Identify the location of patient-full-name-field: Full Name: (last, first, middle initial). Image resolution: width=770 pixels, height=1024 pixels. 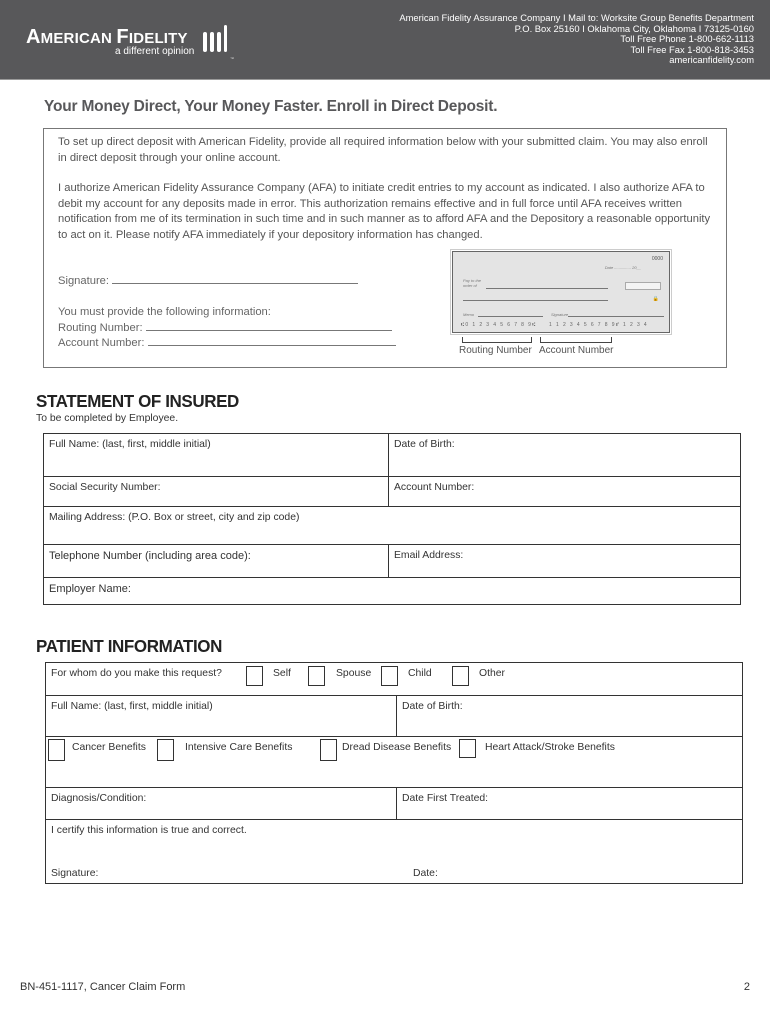
(221, 716).